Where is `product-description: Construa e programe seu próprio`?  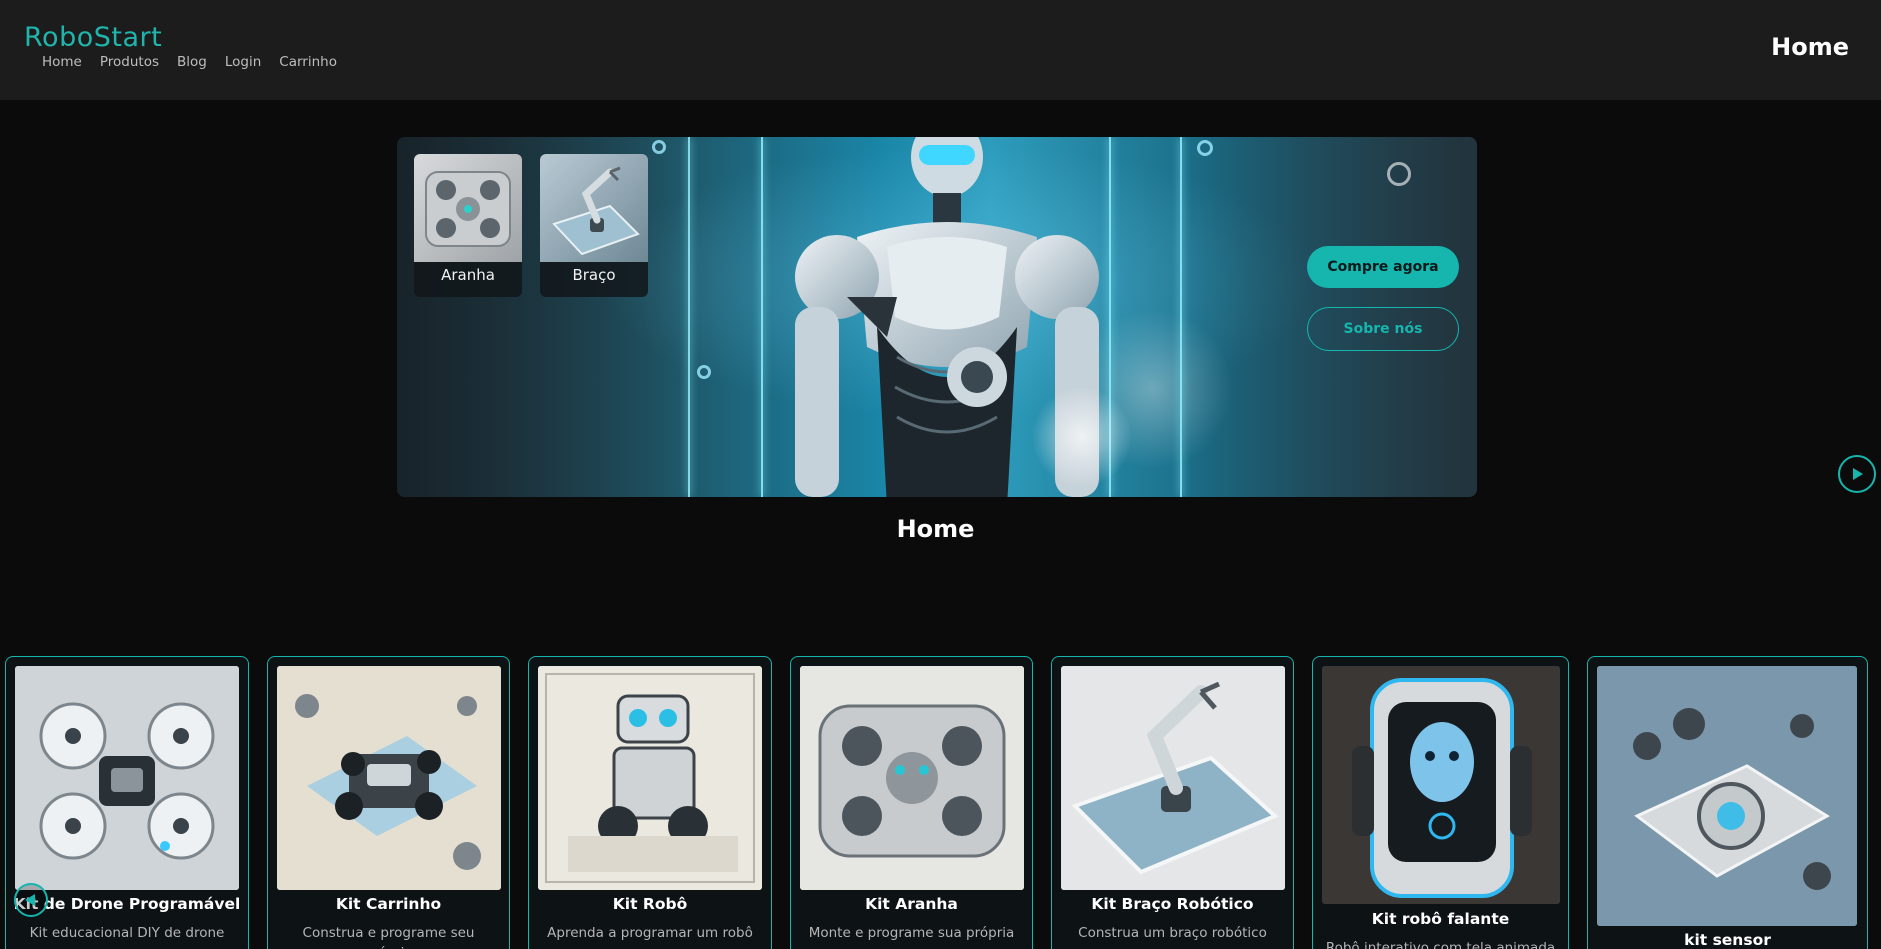
product-description: Construa e programe seu próprio is located at coordinates (388, 937).